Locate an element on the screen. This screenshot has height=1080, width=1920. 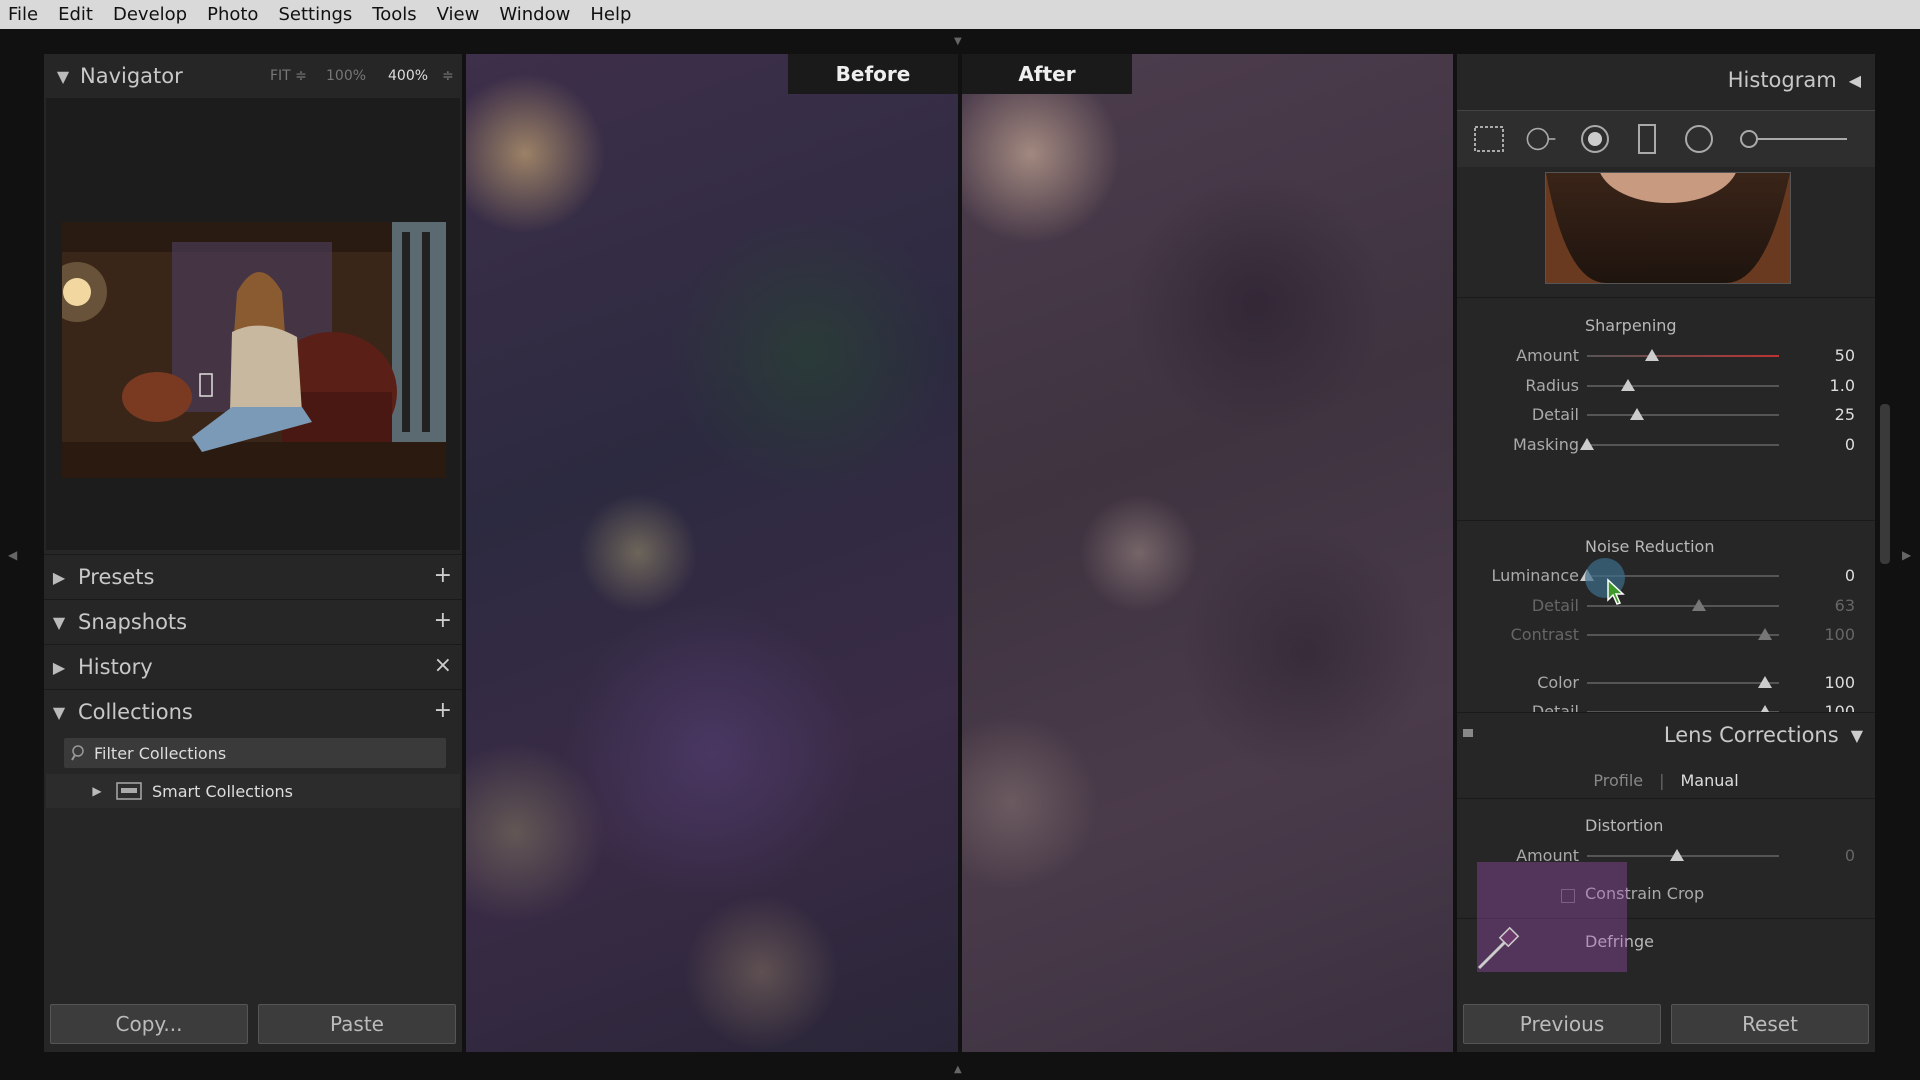
menu-photo: Photo is located at coordinates (232, 14).